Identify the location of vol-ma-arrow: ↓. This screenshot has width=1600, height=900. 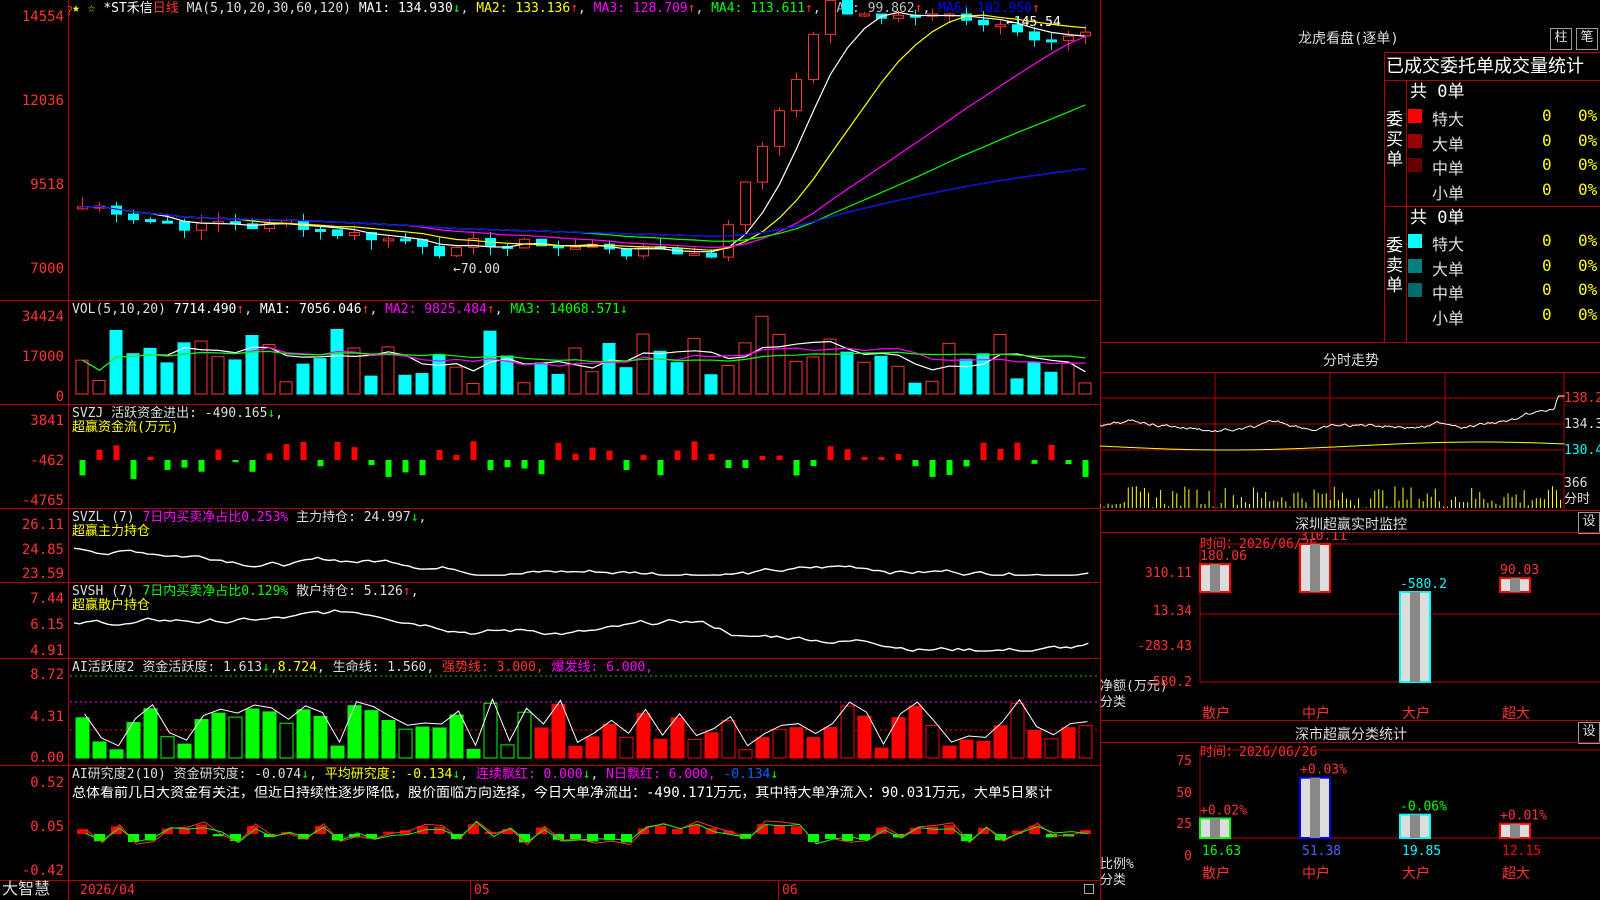
(623, 309).